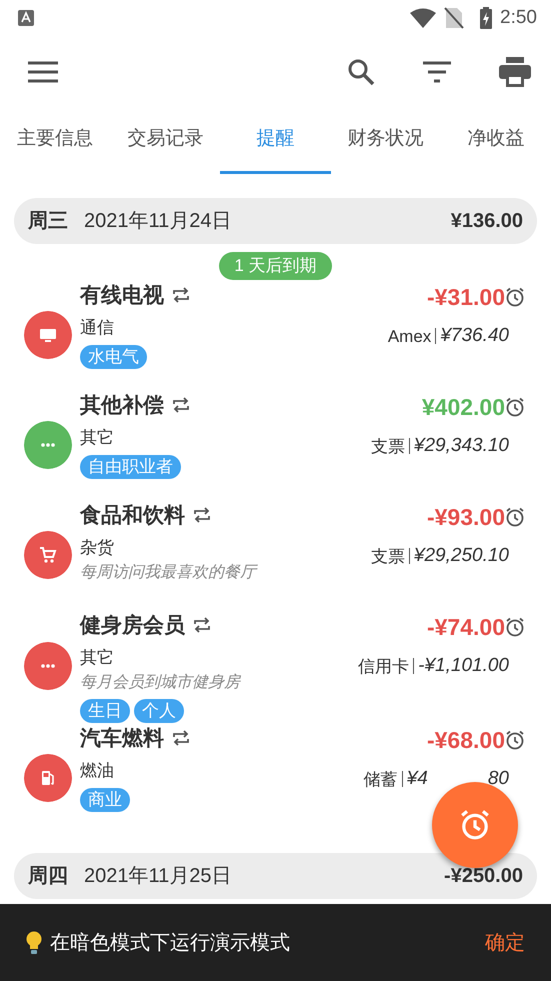 The image size is (551, 981). What do you see at coordinates (97, 548) in the screenshot?
I see `category-label: 杂货` at bounding box center [97, 548].